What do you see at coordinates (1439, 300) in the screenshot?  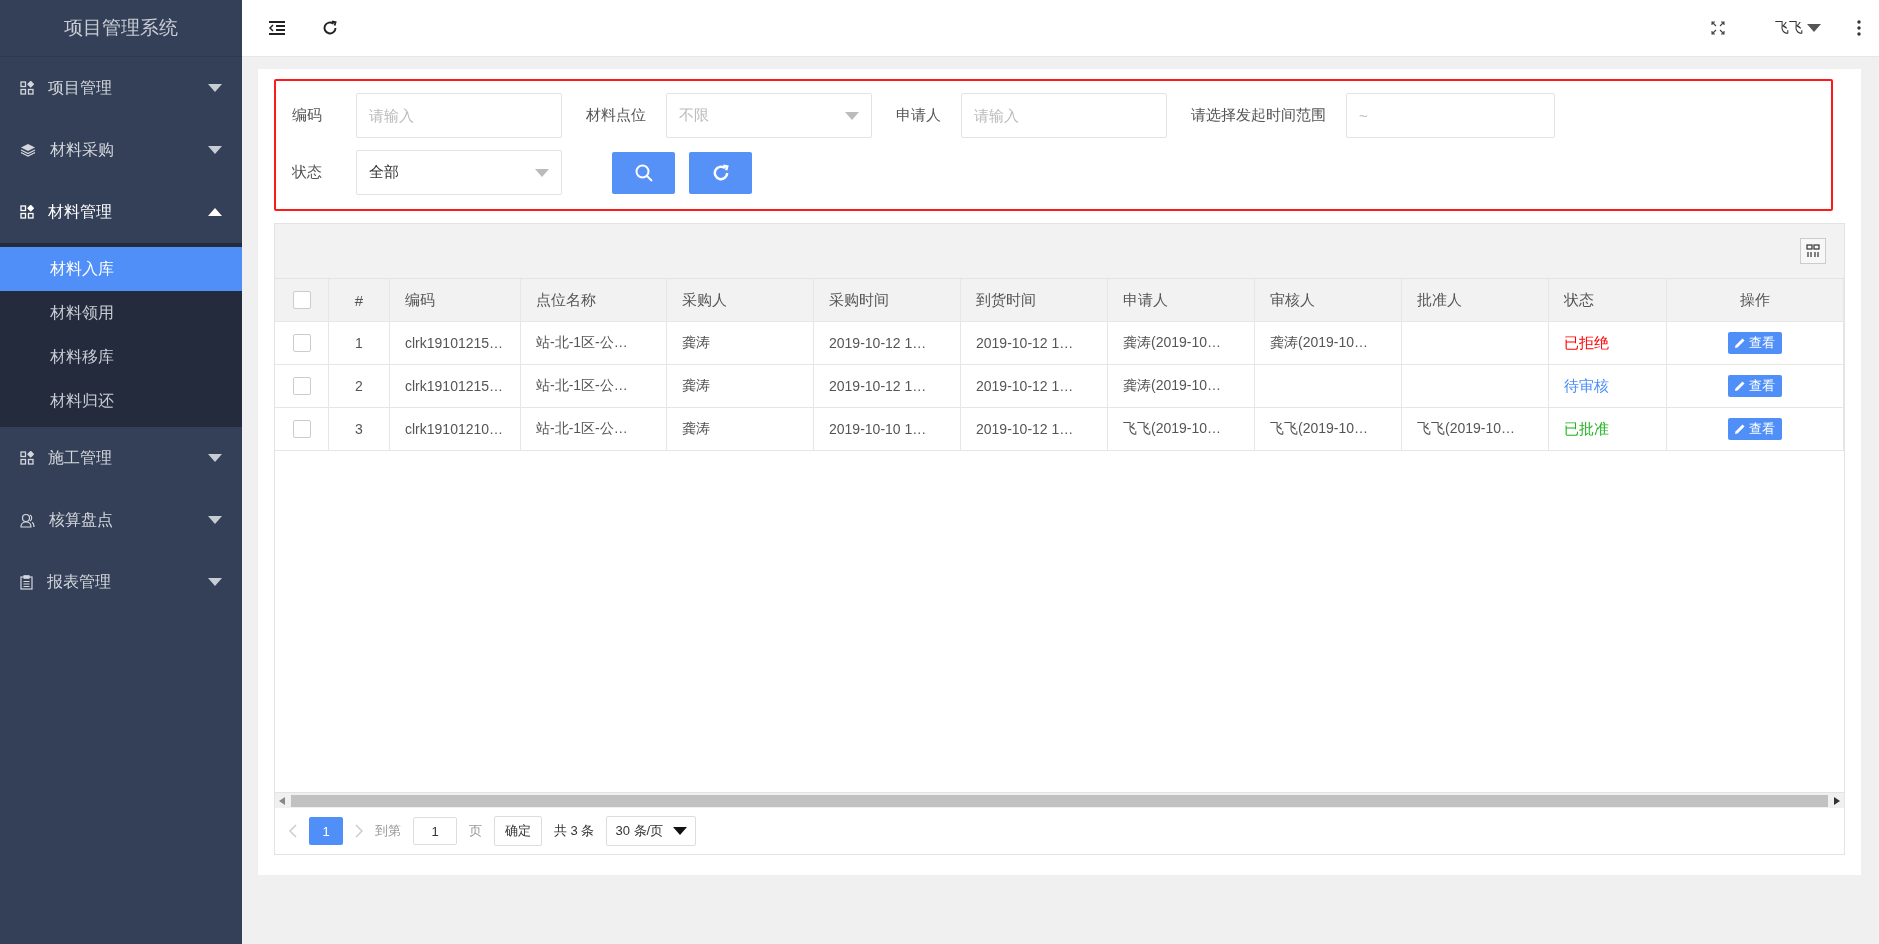 I see `column-header: 批准人` at bounding box center [1439, 300].